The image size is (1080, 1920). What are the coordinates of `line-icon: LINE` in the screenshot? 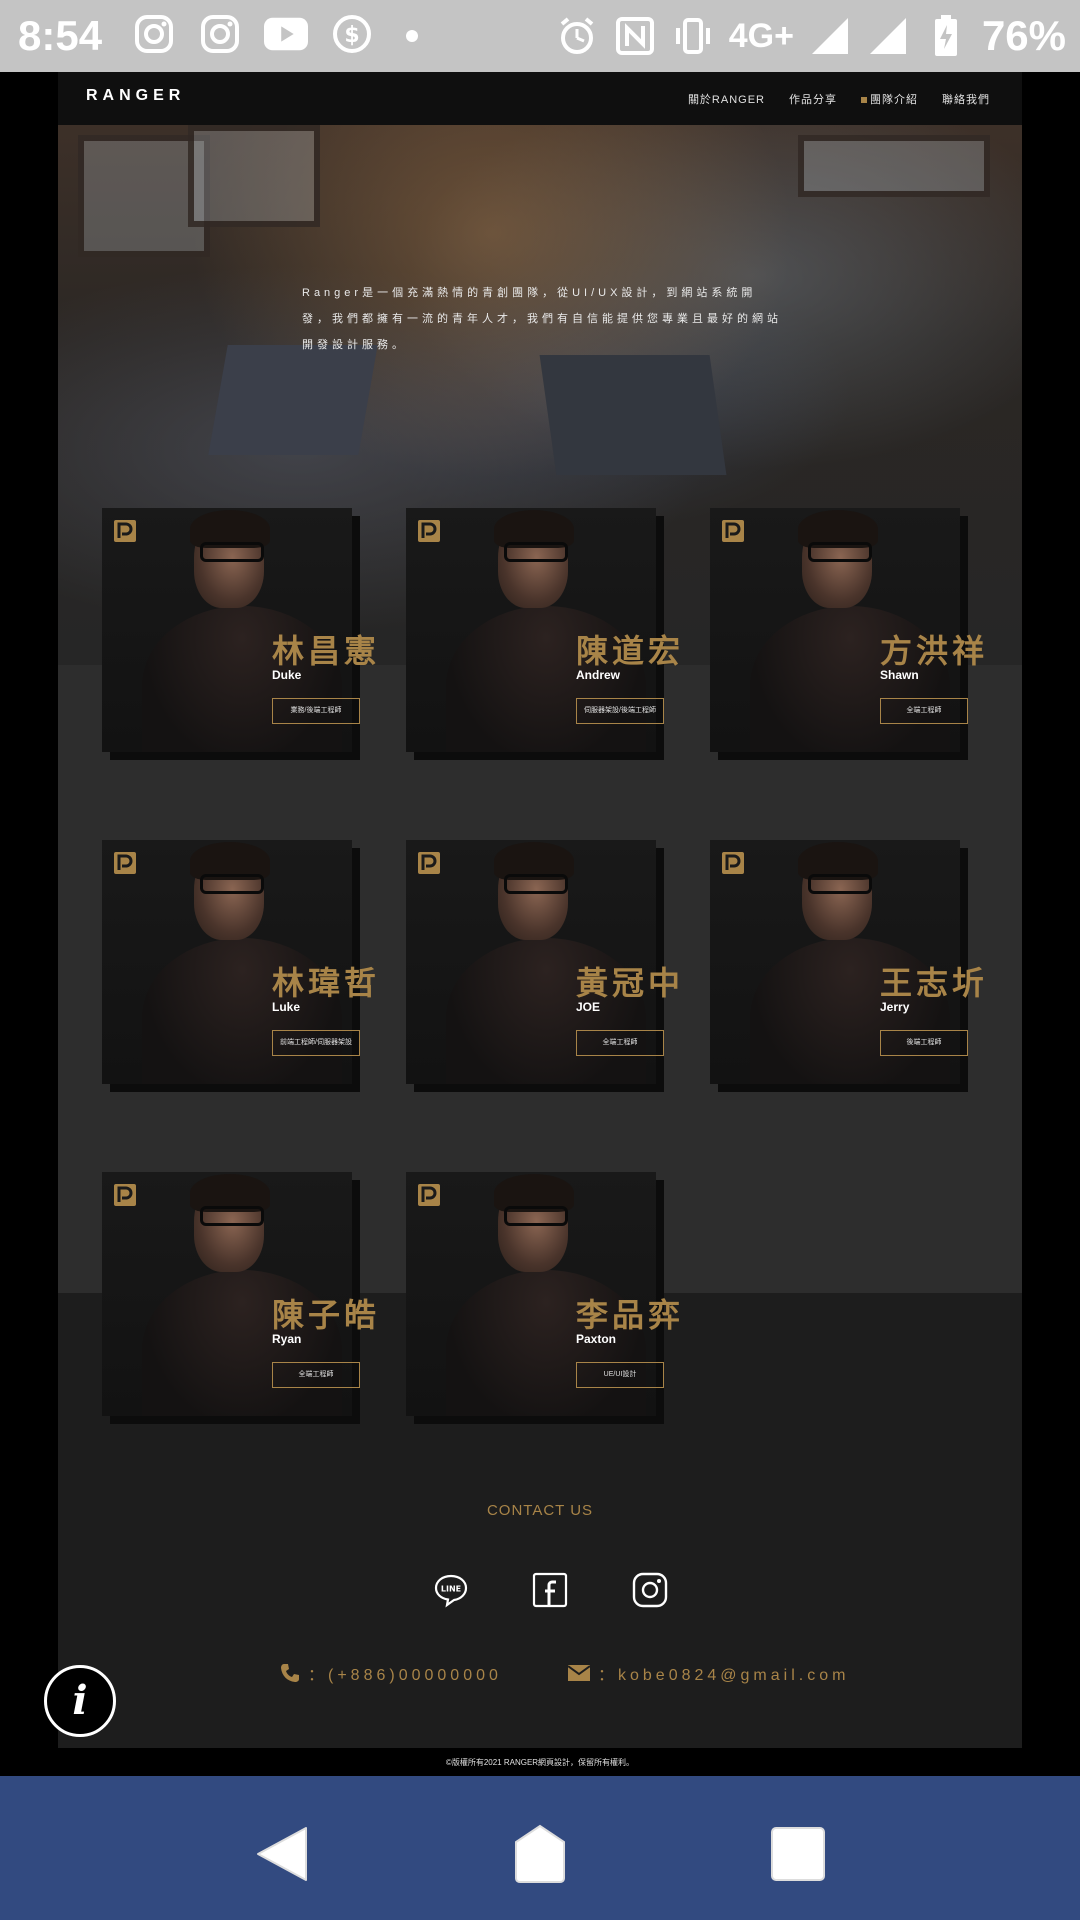 It's located at (451, 1590).